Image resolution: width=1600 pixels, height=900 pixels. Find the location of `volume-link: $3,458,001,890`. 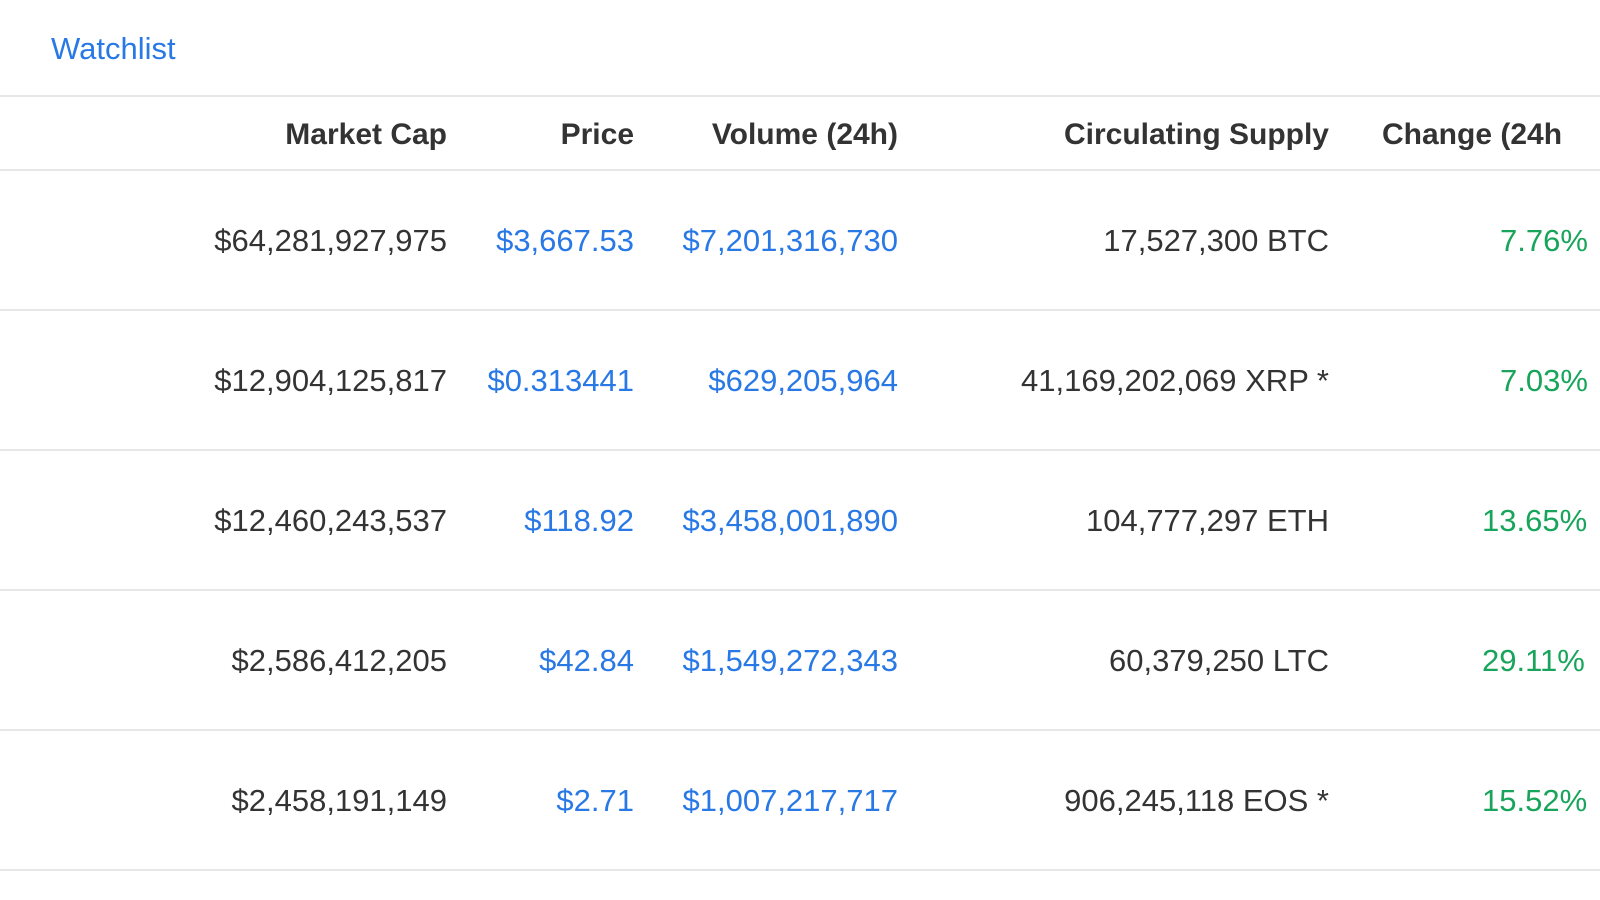

volume-link: $3,458,001,890 is located at coordinates (766, 521).